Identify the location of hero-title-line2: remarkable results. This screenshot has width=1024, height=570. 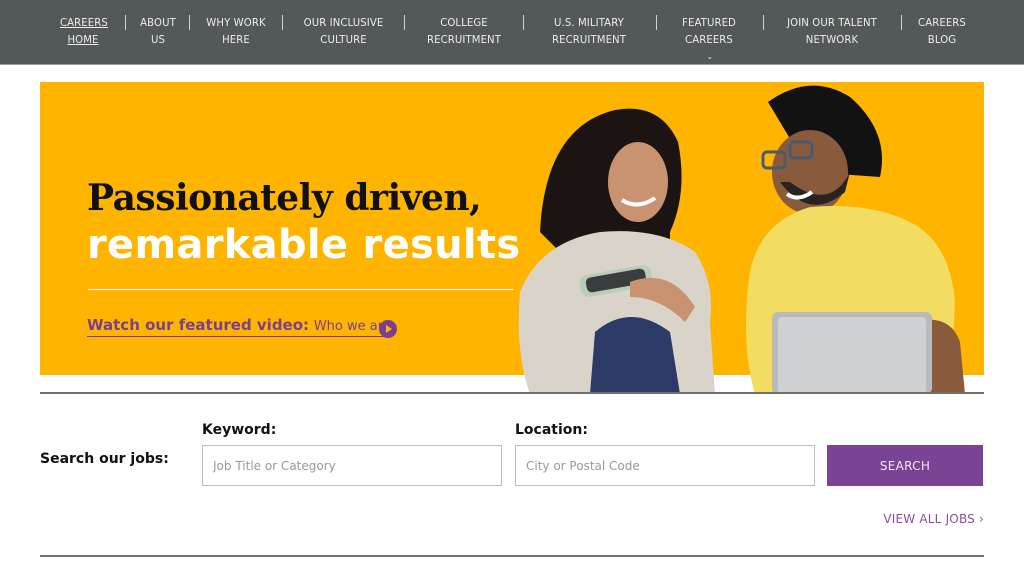
(304, 245).